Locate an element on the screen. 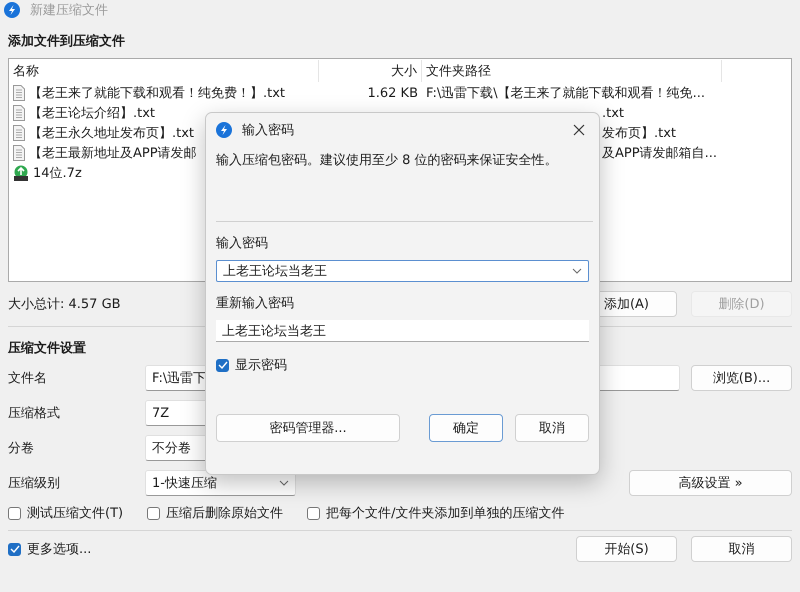 Image resolution: width=800 pixels, height=592 pixels. file-name: 【老王来了就能下载和观看！纯免费！】.txt is located at coordinates (157, 93).